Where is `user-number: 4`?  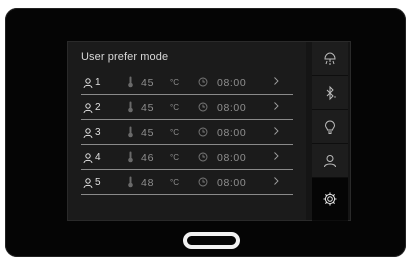
user-number: 4 is located at coordinates (98, 157).